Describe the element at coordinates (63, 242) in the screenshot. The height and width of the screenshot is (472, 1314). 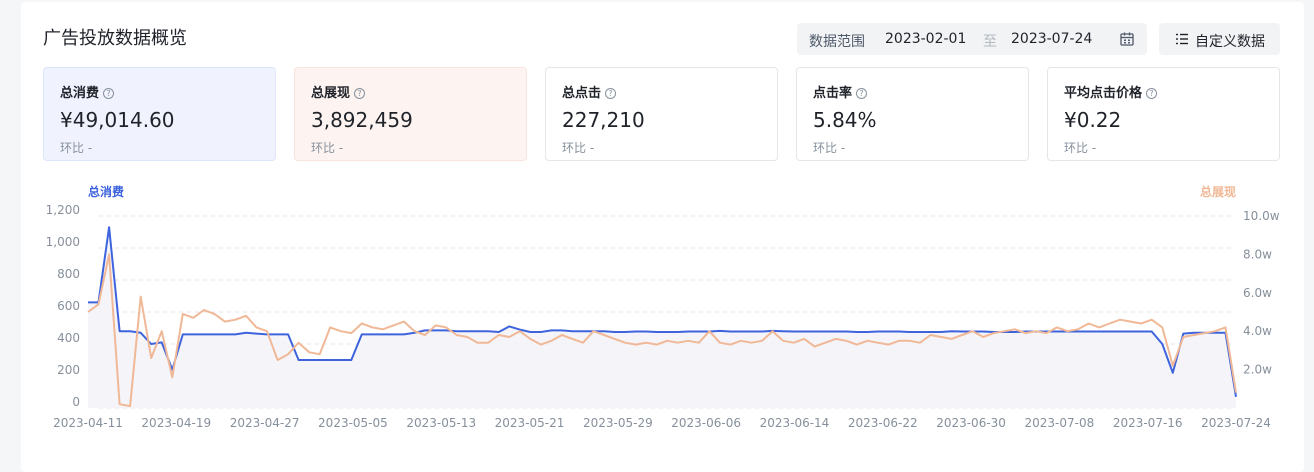
I see `y-left-tick-label: 1,000` at that location.